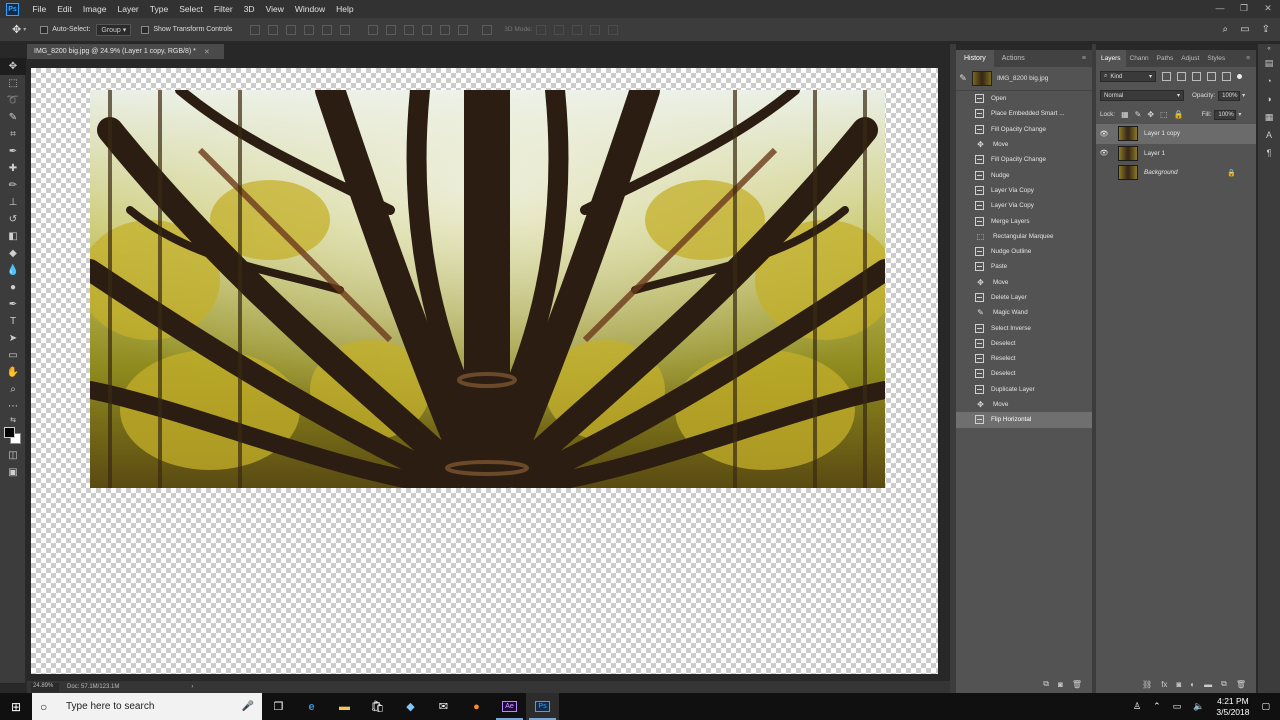 Image resolution: width=1280 pixels, height=720 pixels. What do you see at coordinates (1178, 684) in the screenshot?
I see `add-mask-icon: ◙` at bounding box center [1178, 684].